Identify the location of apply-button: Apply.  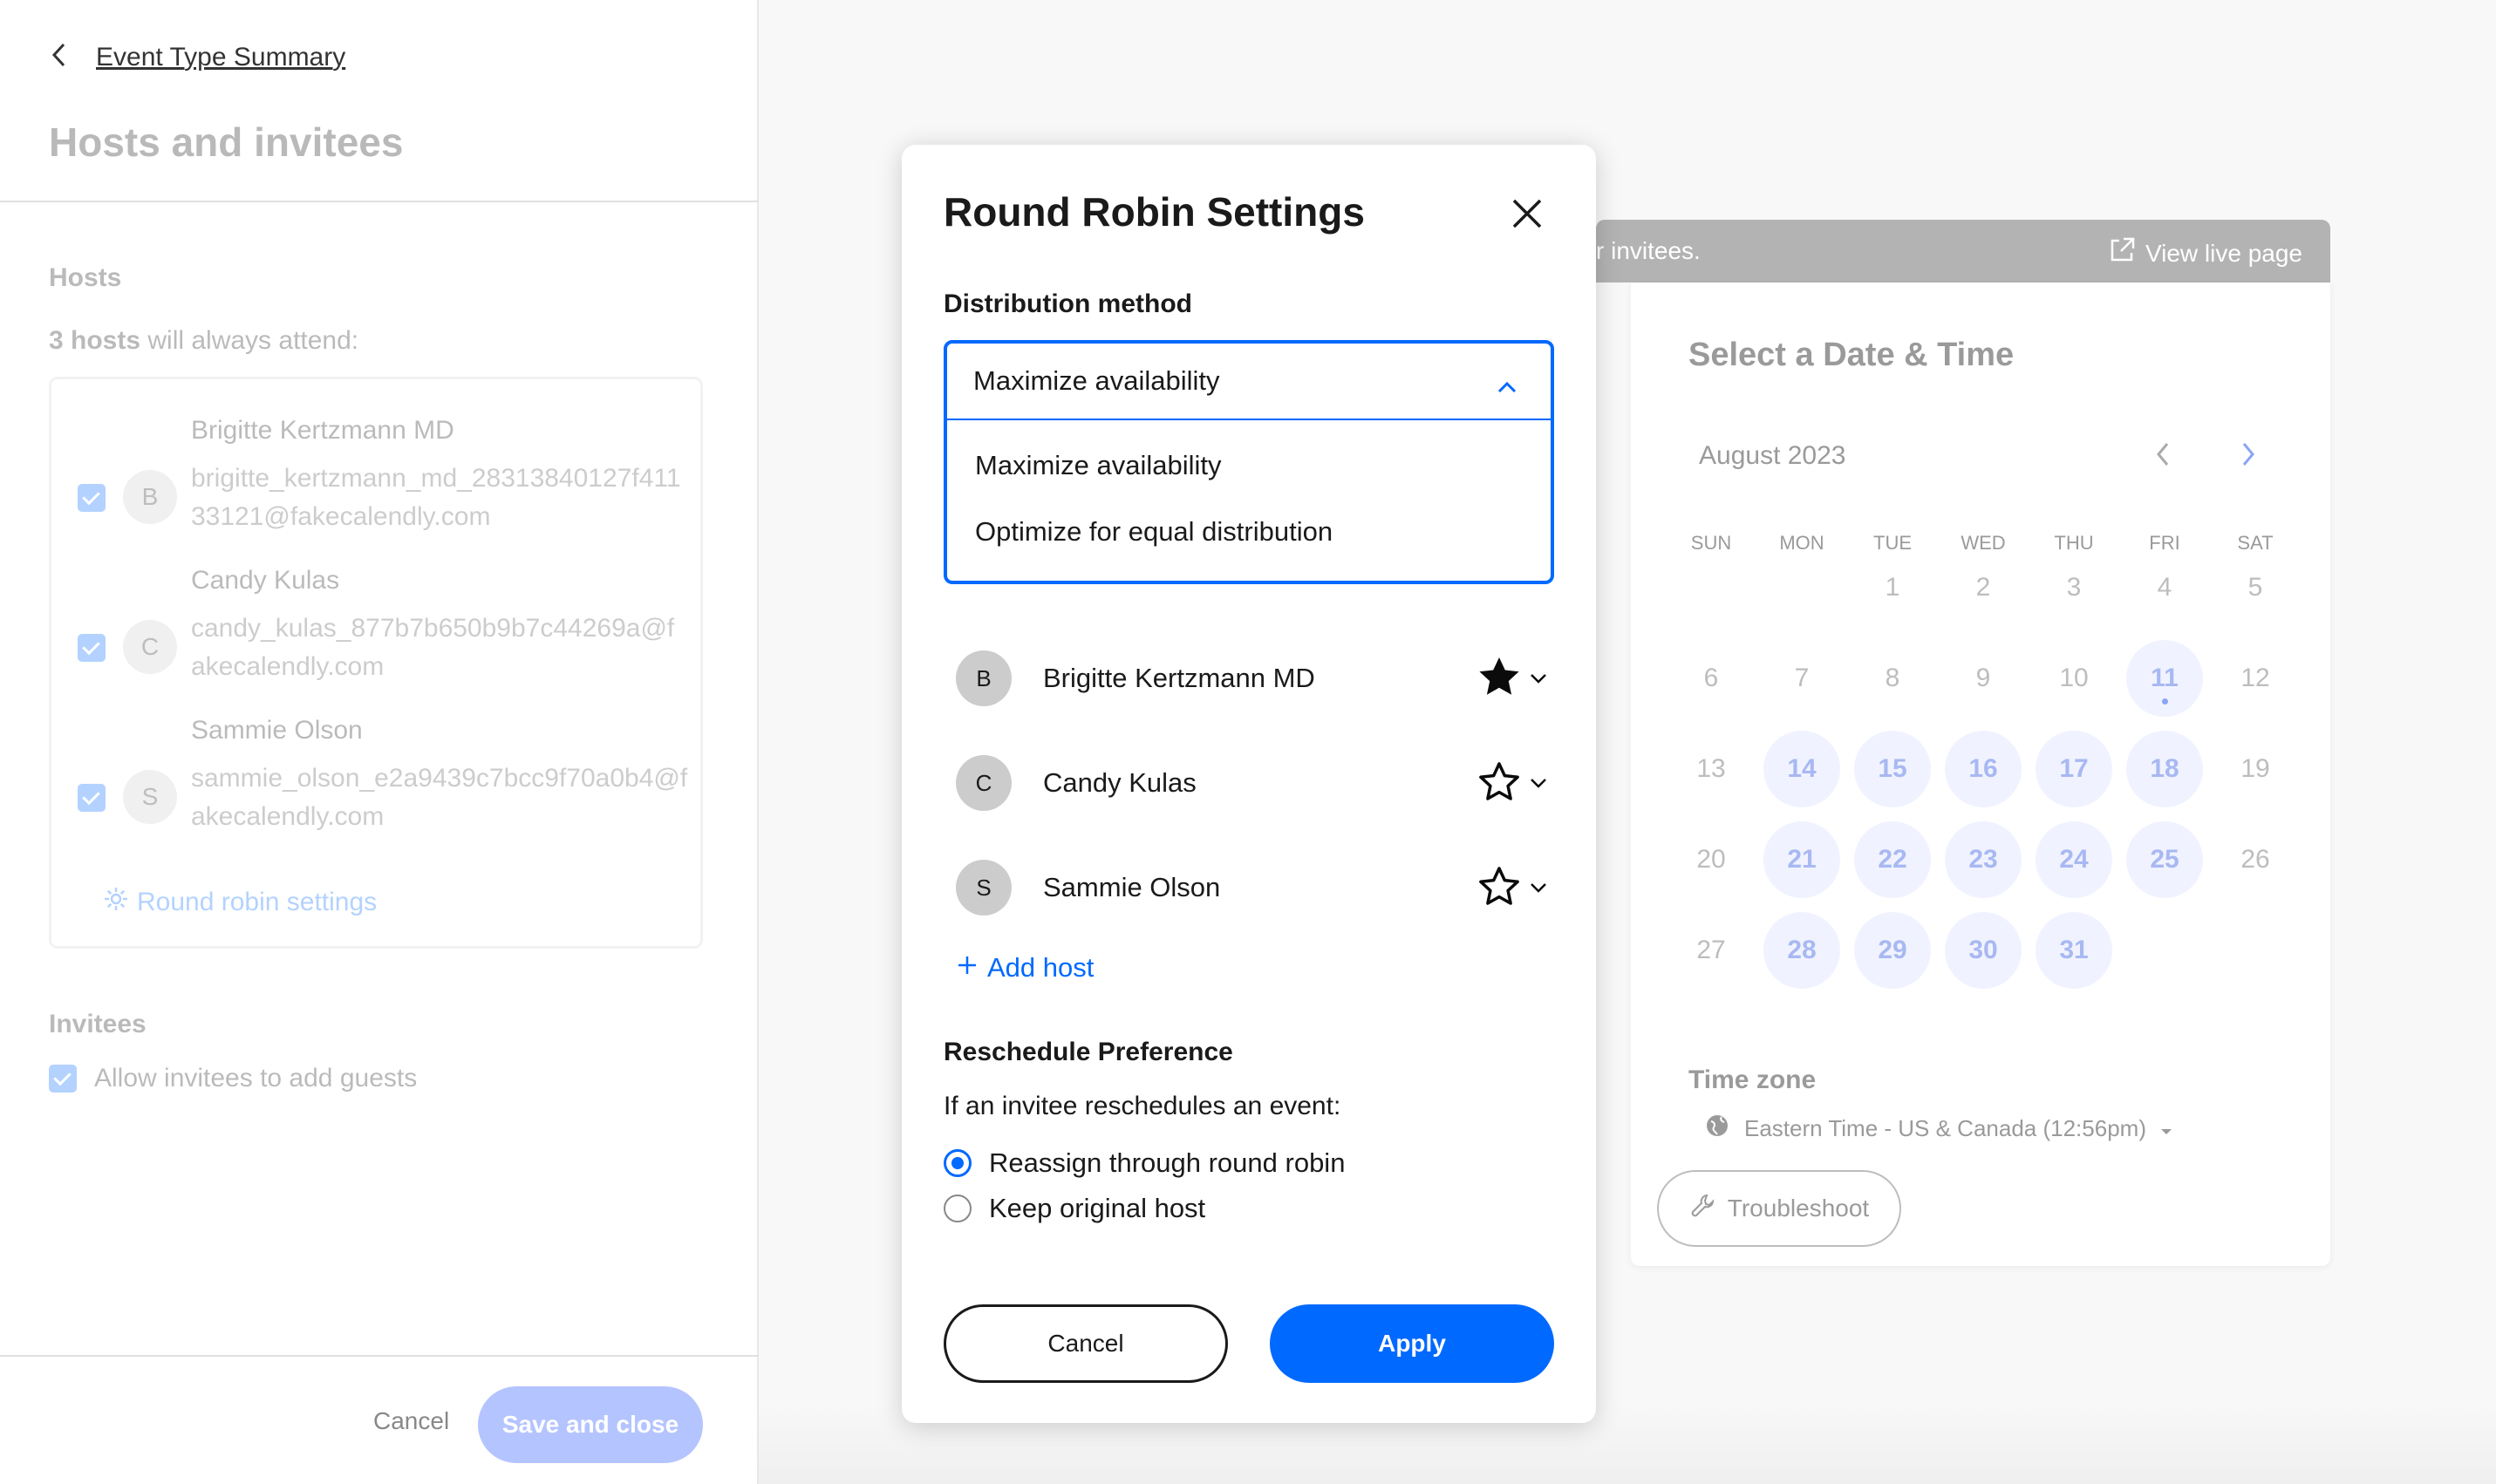
(1412, 1343).